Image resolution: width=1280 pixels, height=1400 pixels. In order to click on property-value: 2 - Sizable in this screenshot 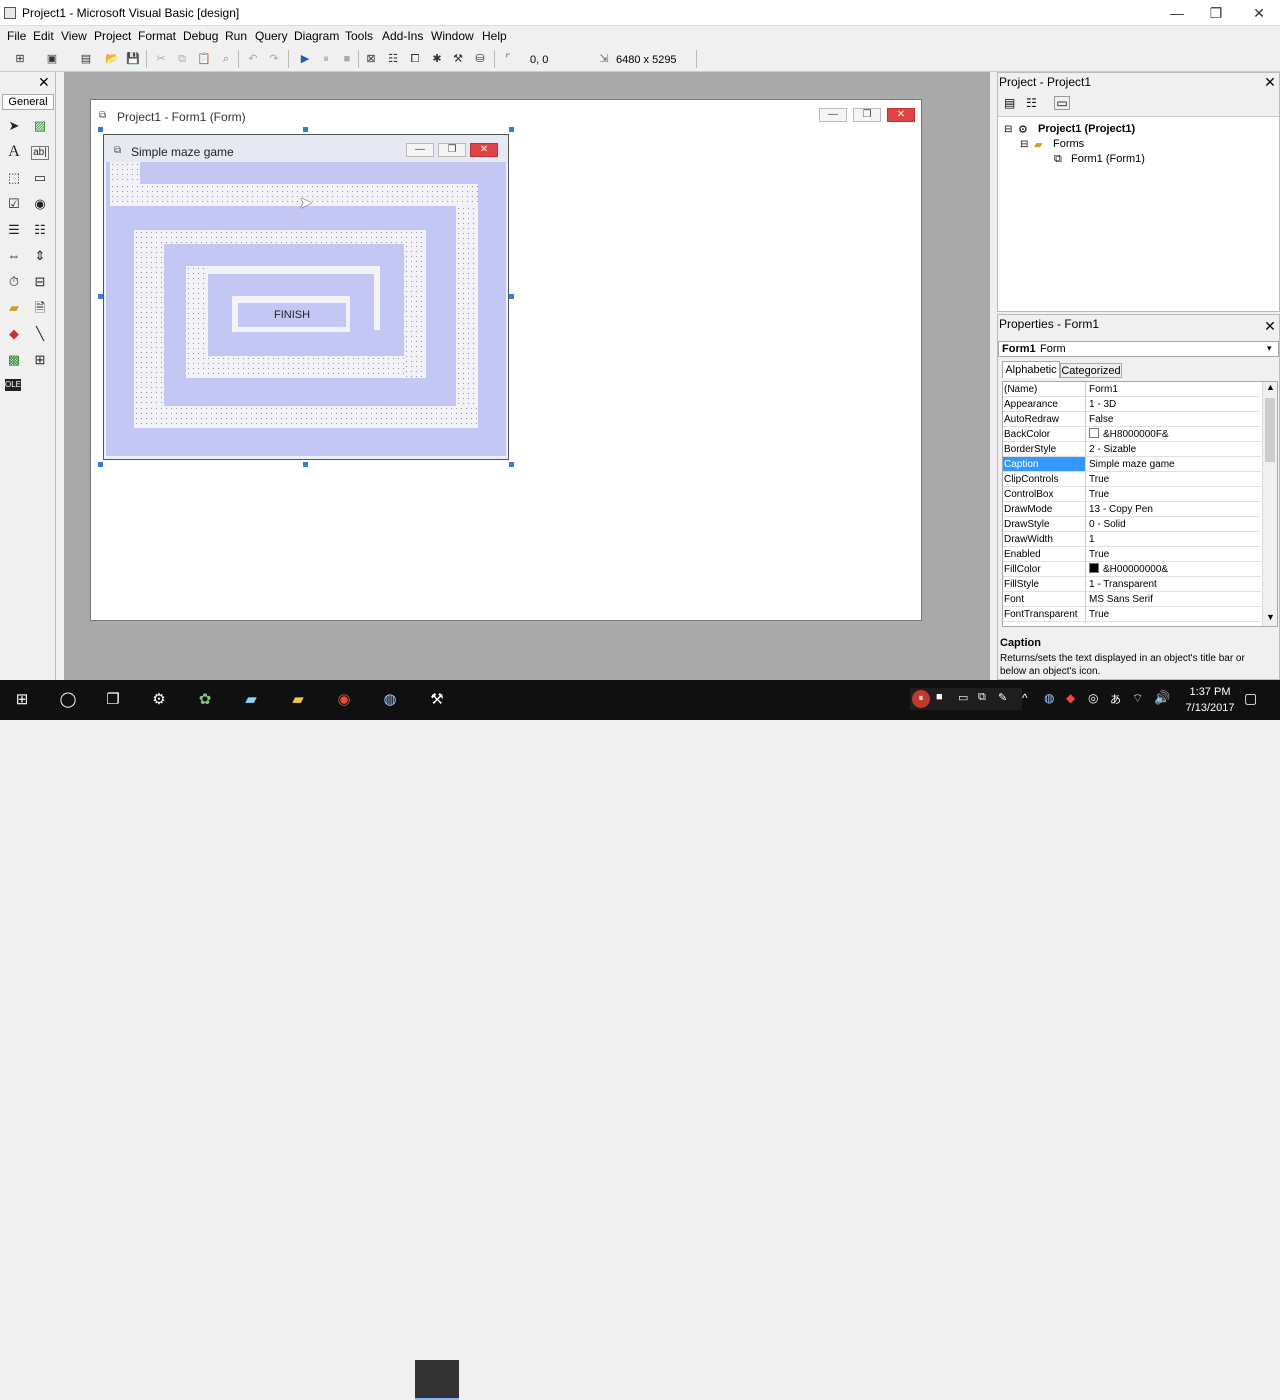, I will do `click(1173, 449)`.